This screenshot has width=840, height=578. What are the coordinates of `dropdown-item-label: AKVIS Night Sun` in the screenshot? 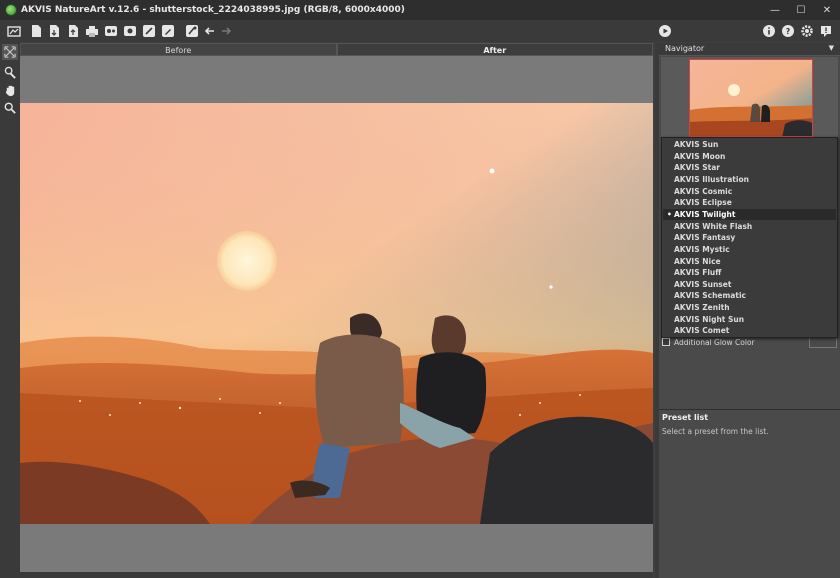 It's located at (709, 319).